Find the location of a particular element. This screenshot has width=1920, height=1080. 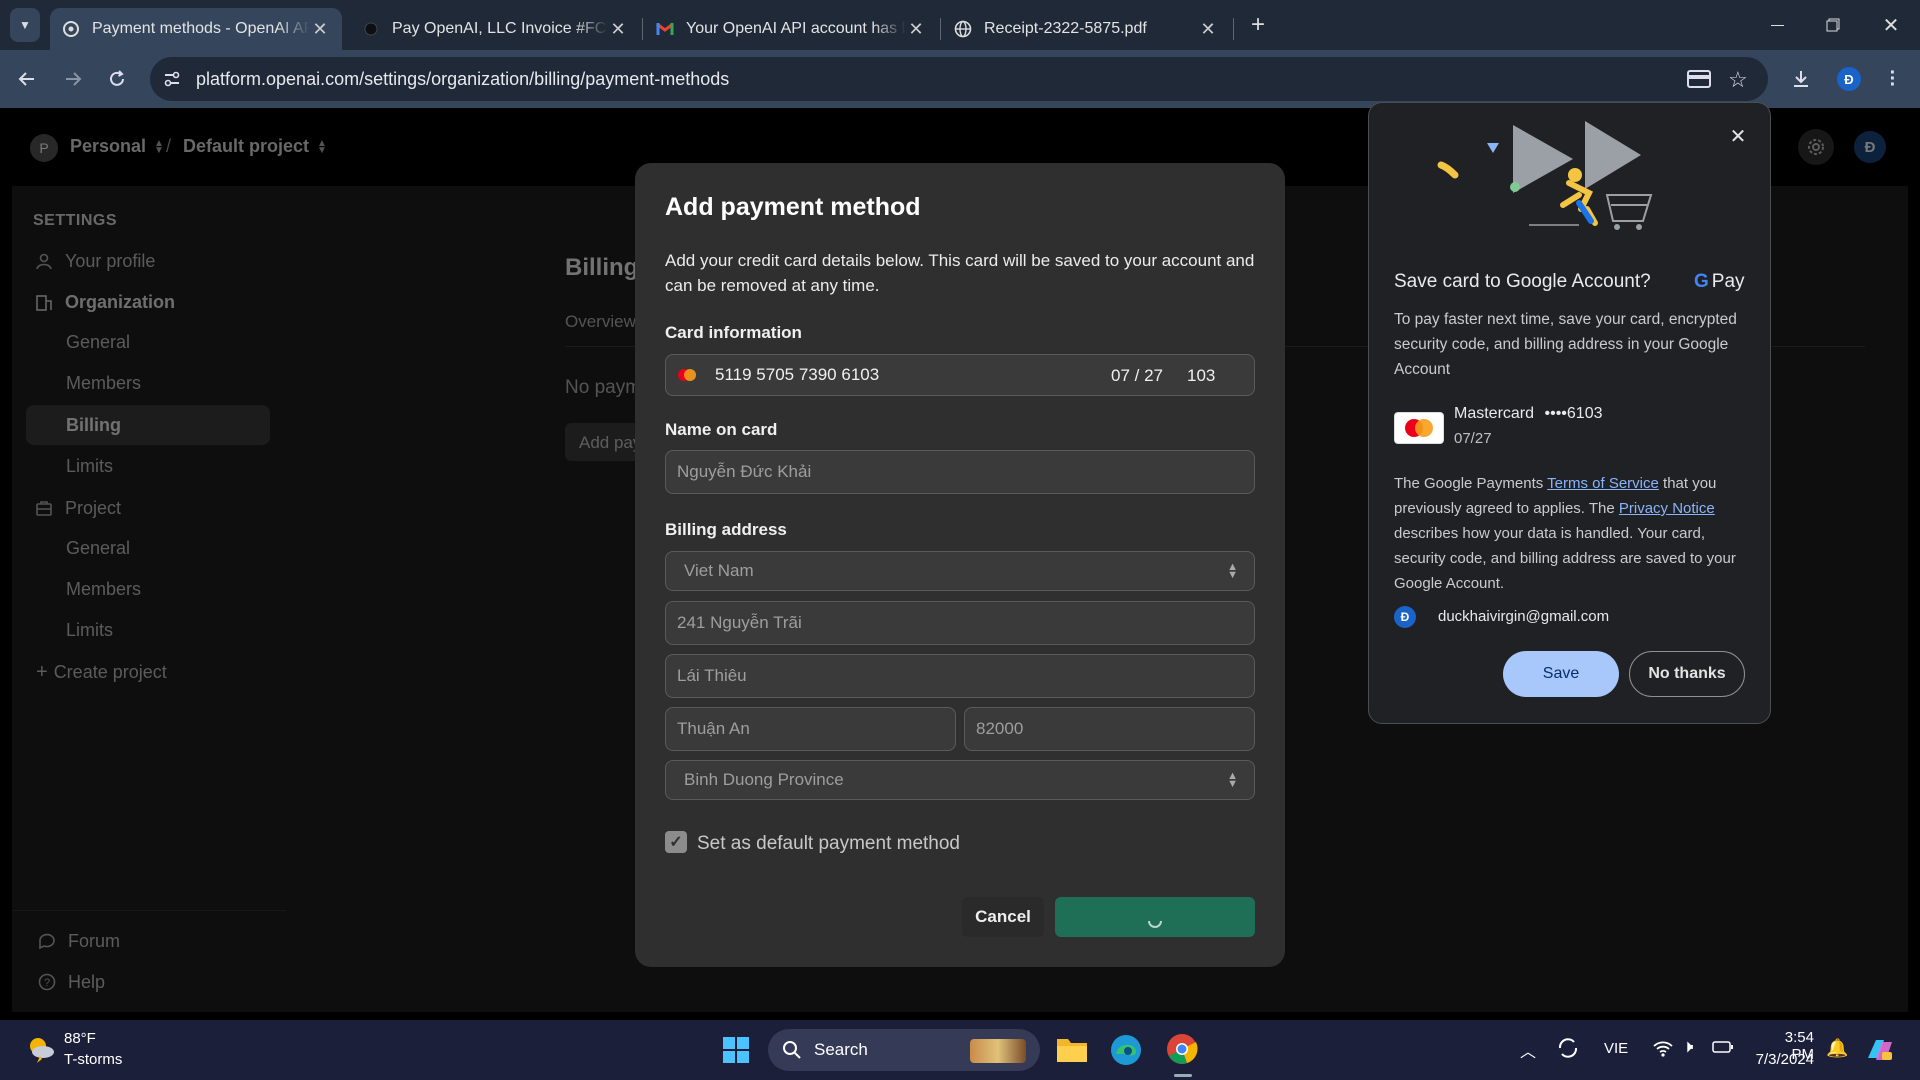

wifi-icon is located at coordinates (1663, 1048).